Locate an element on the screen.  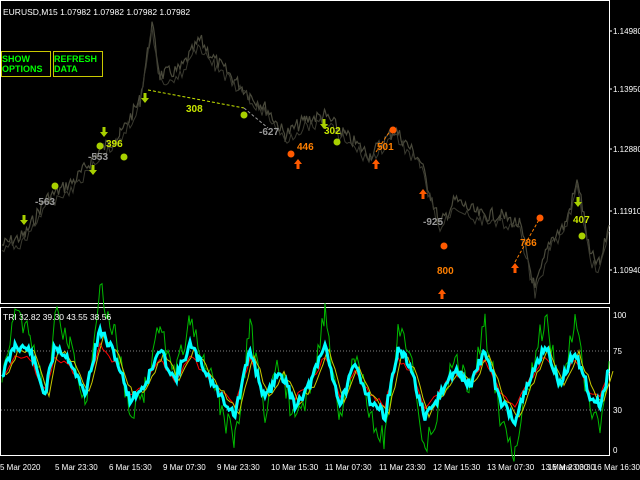
time-tick: 5 Mar 2020 is located at coordinates (20, 467).